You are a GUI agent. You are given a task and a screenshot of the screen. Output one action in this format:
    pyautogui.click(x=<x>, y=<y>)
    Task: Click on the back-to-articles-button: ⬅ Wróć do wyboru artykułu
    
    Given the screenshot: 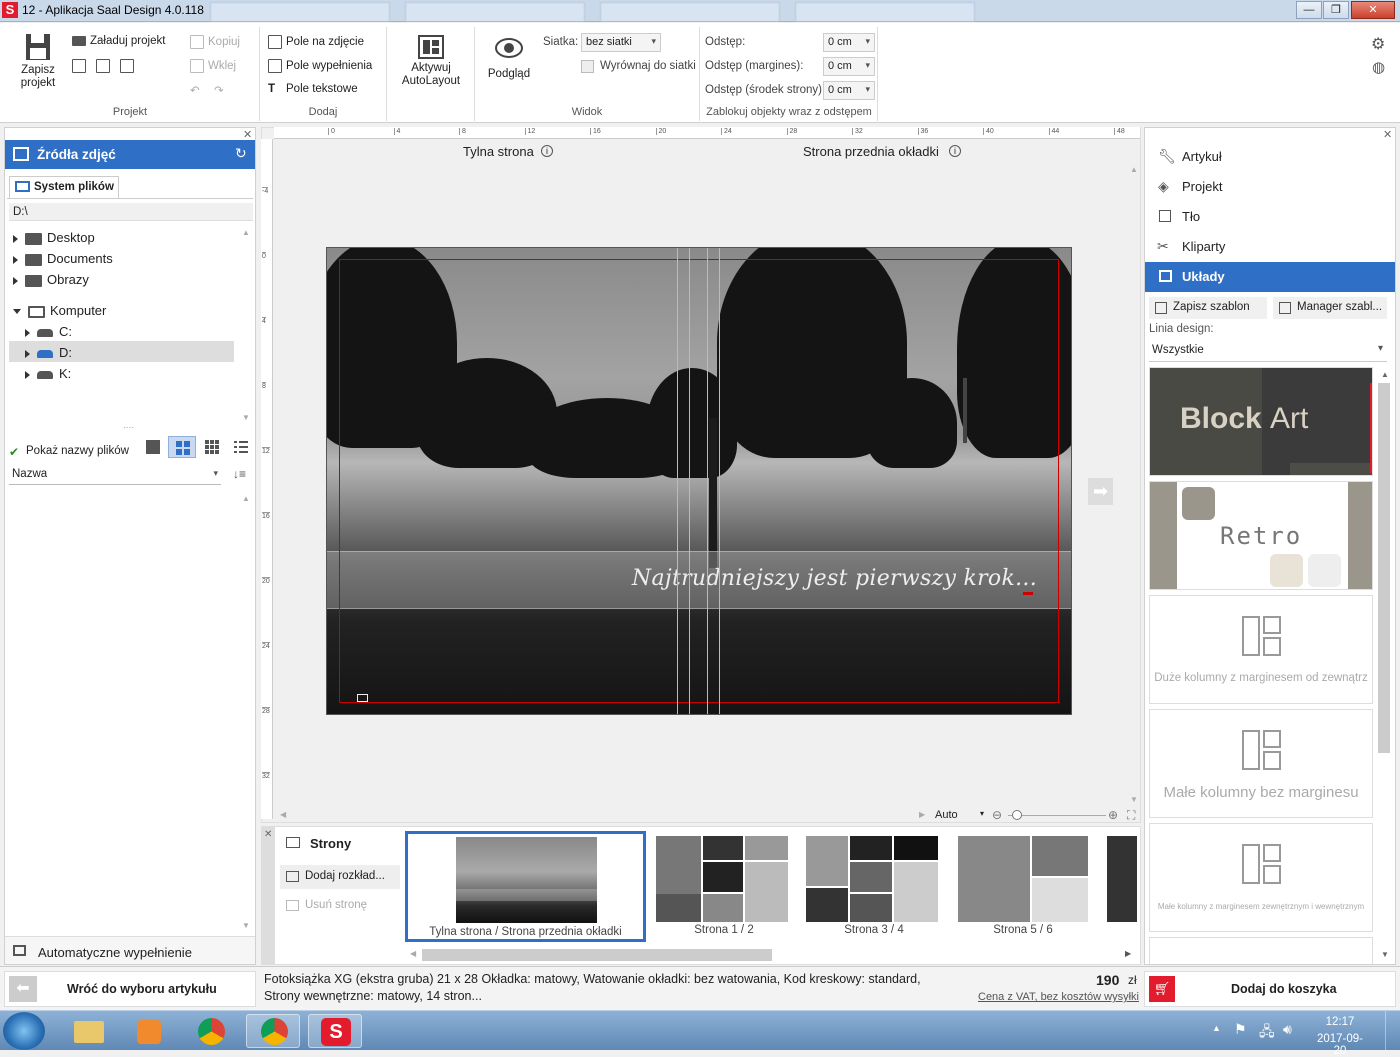 What is the action you would take?
    pyautogui.click(x=130, y=989)
    